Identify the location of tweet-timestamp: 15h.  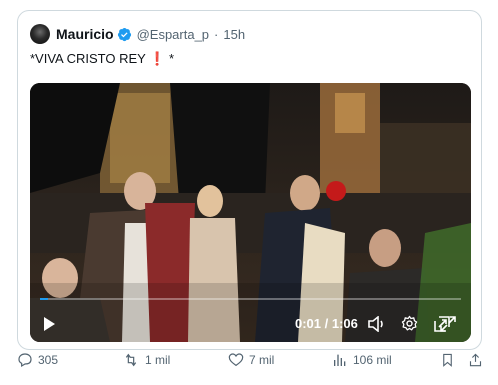
(234, 34).